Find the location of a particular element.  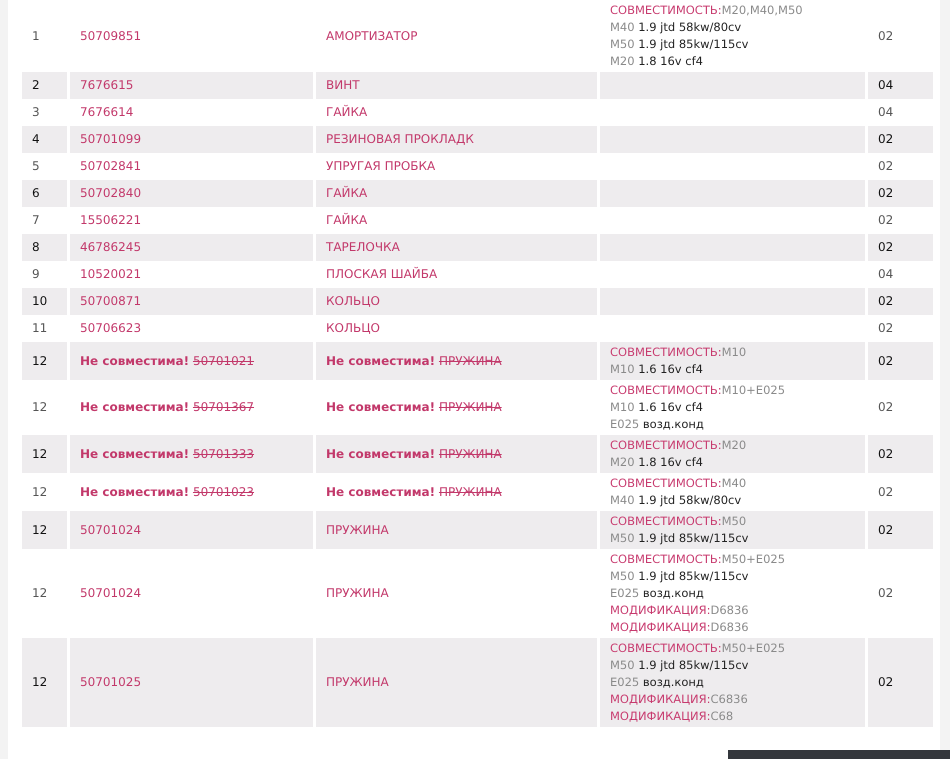

compatibility-note: СОВМЕСТИМОСТЬ:M10 is located at coordinates (679, 352).